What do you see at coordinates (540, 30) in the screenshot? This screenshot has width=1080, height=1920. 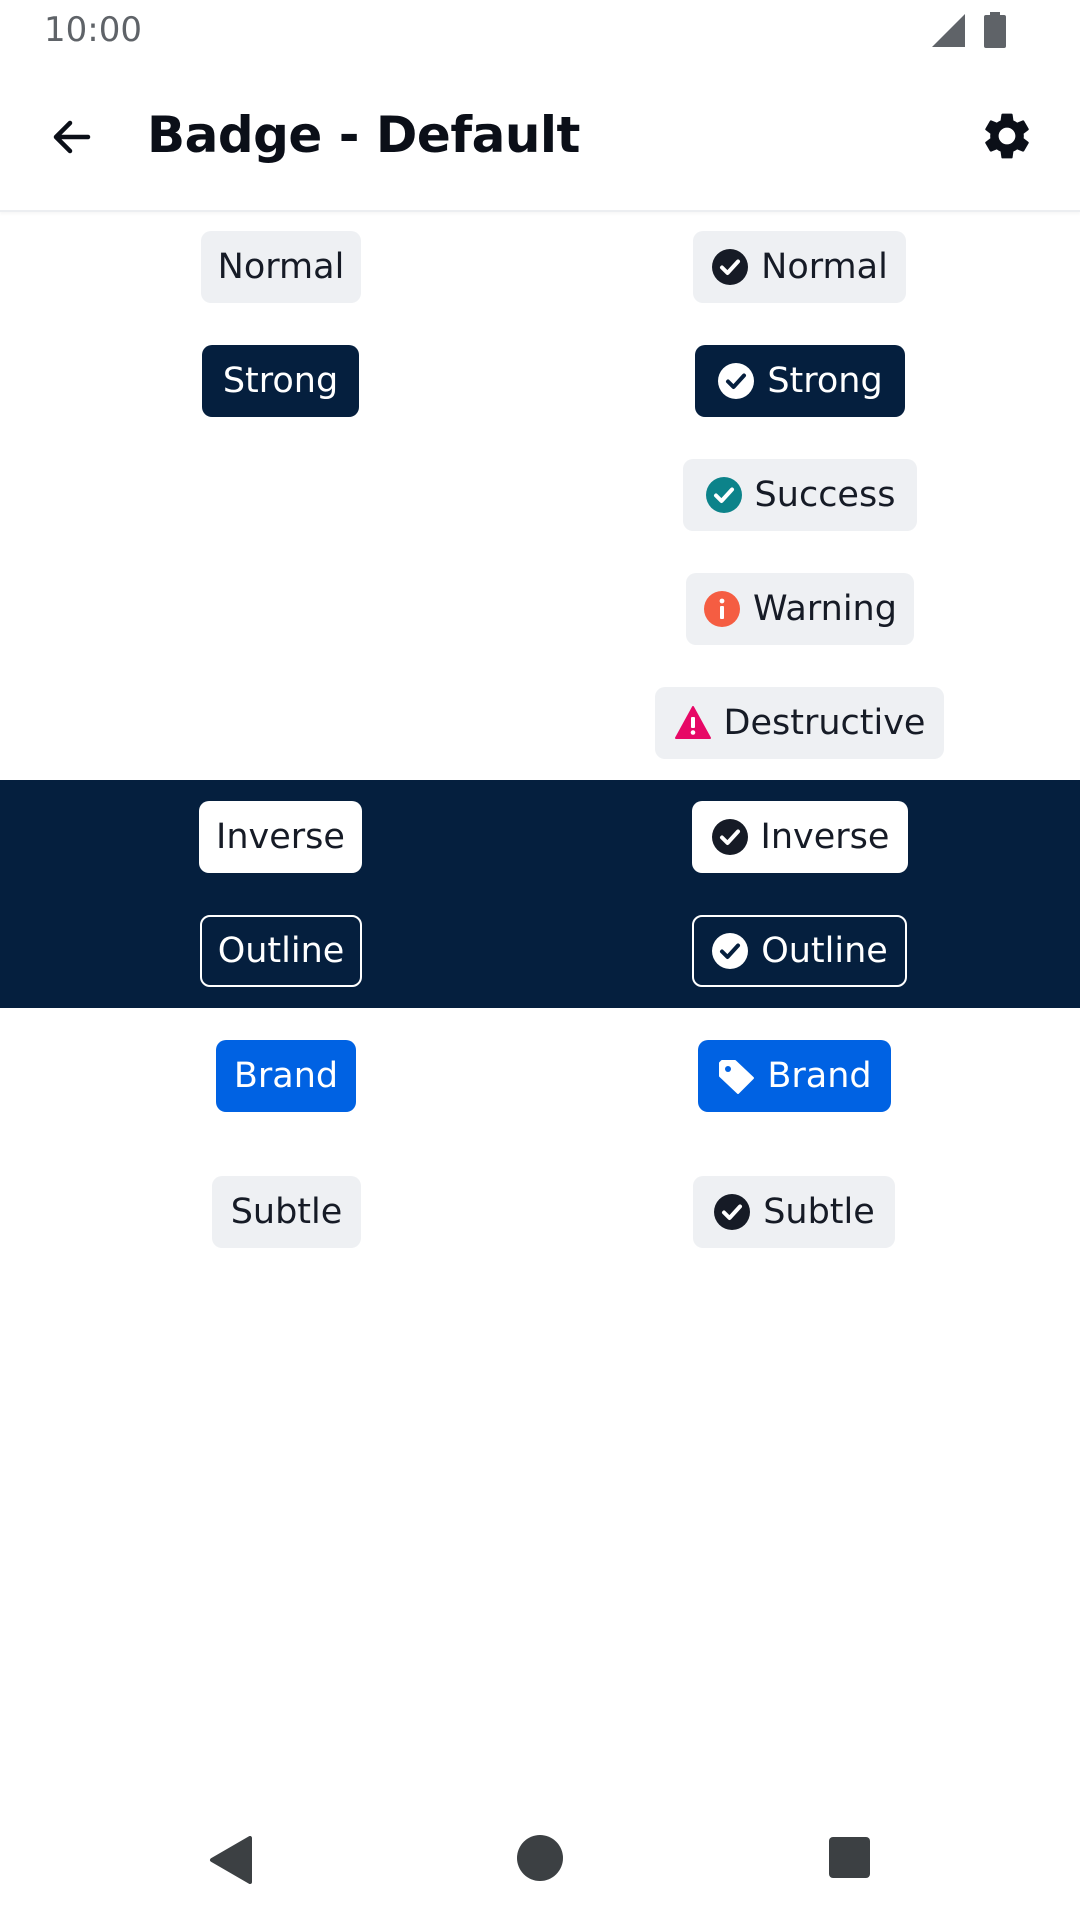 I see `status-bar: 10:00` at bounding box center [540, 30].